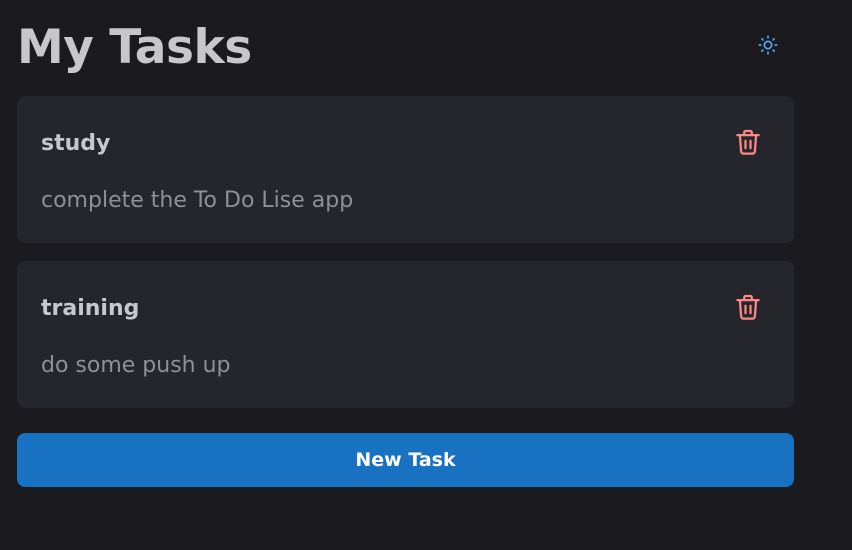  I want to click on task-description: do some push up, so click(136, 365).